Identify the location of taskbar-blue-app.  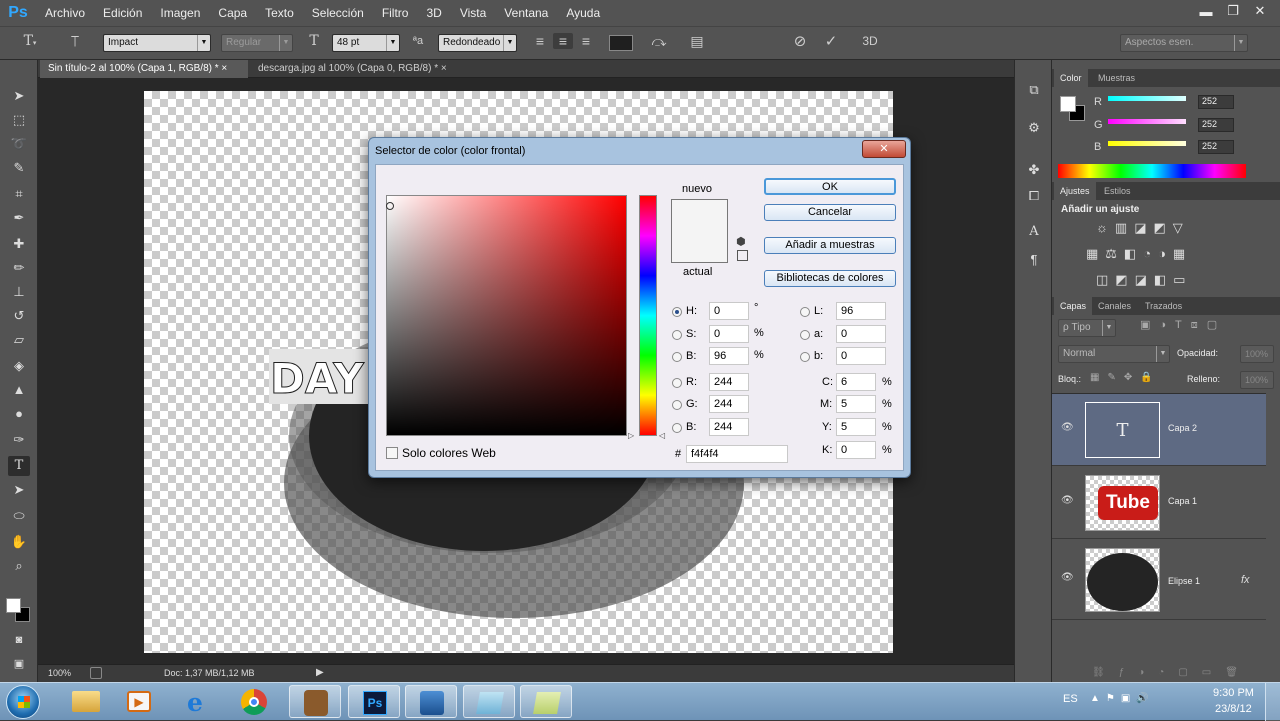
(431, 701).